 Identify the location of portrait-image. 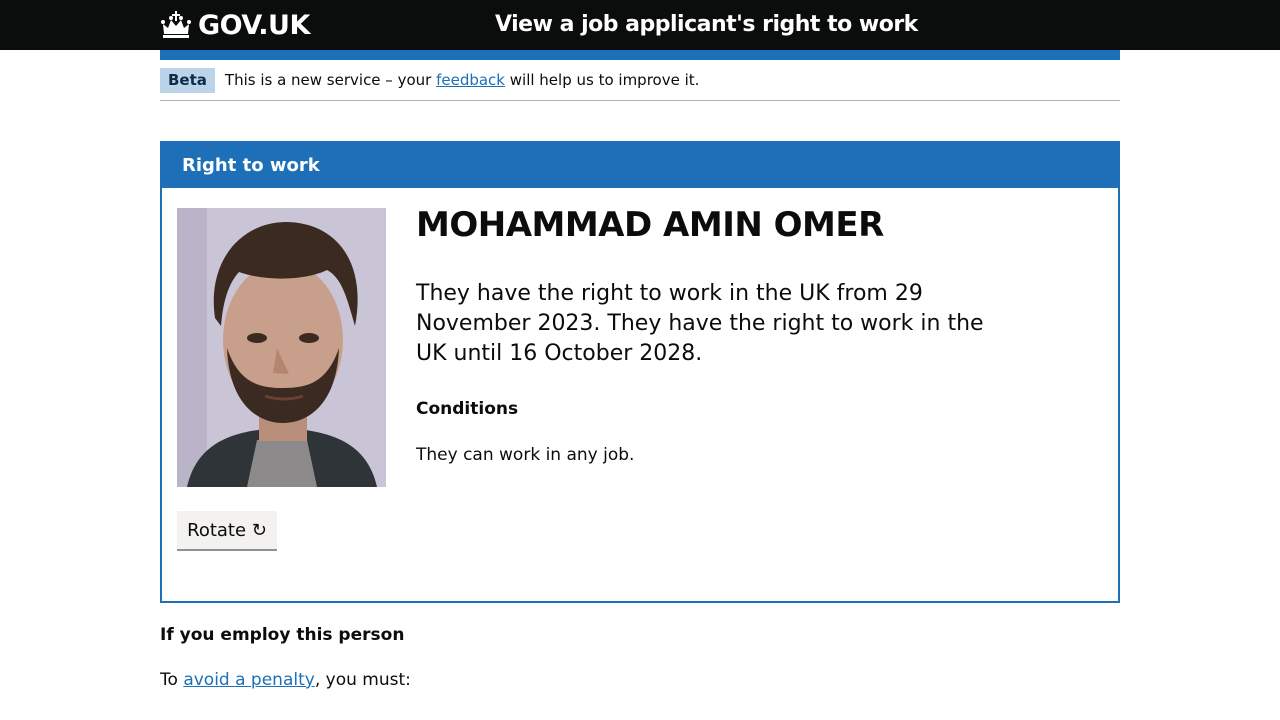
(281, 347).